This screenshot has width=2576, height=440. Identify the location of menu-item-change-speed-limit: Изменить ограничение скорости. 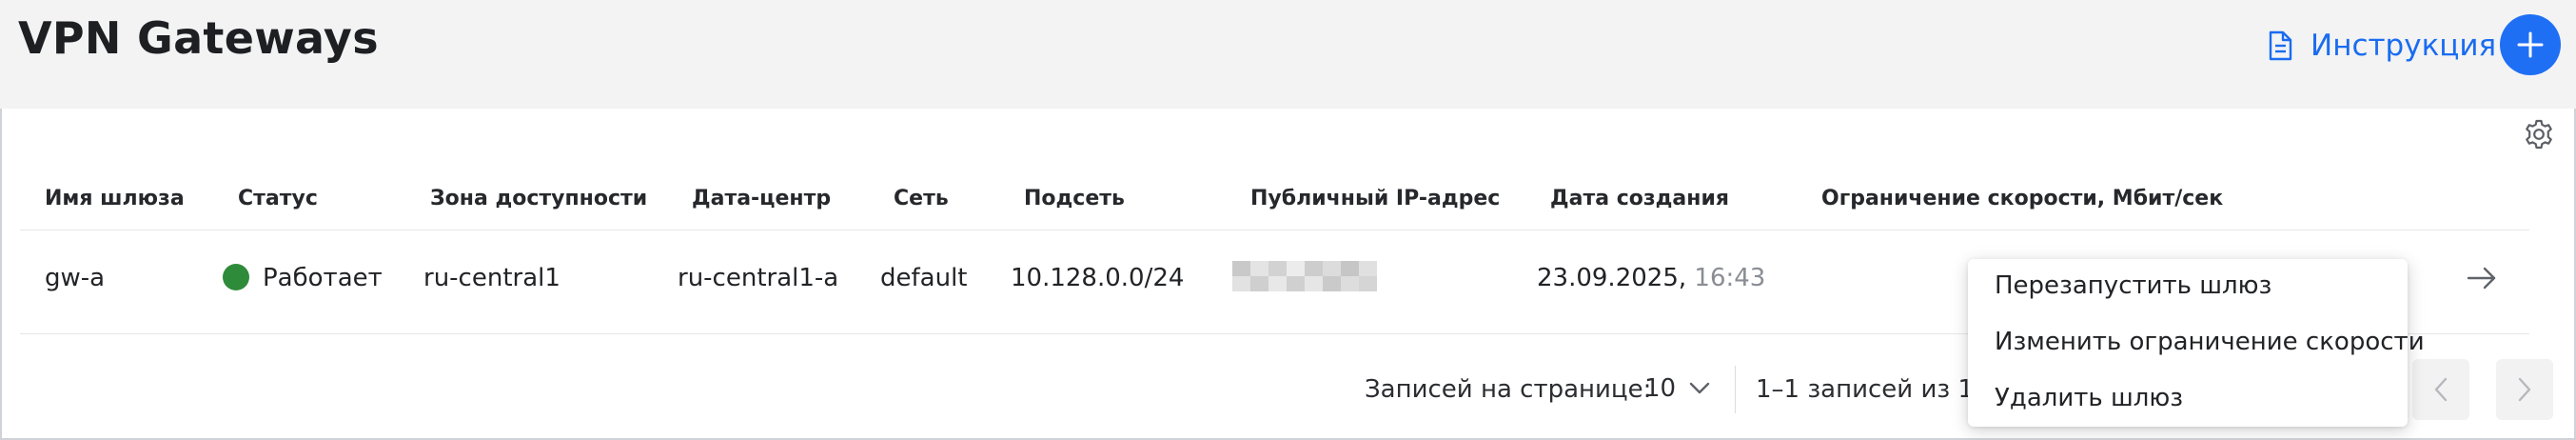
(2210, 342).